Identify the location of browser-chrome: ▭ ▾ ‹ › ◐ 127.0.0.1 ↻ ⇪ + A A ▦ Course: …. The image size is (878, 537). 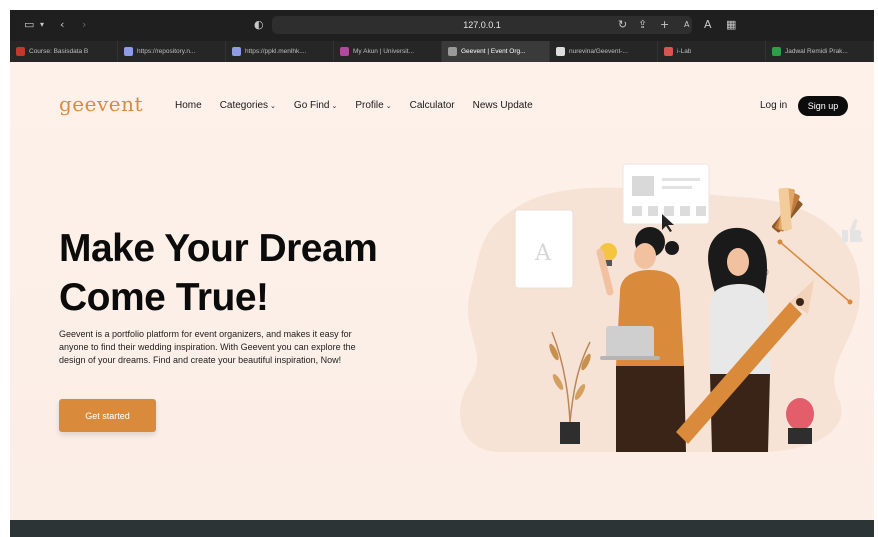
(442, 36).